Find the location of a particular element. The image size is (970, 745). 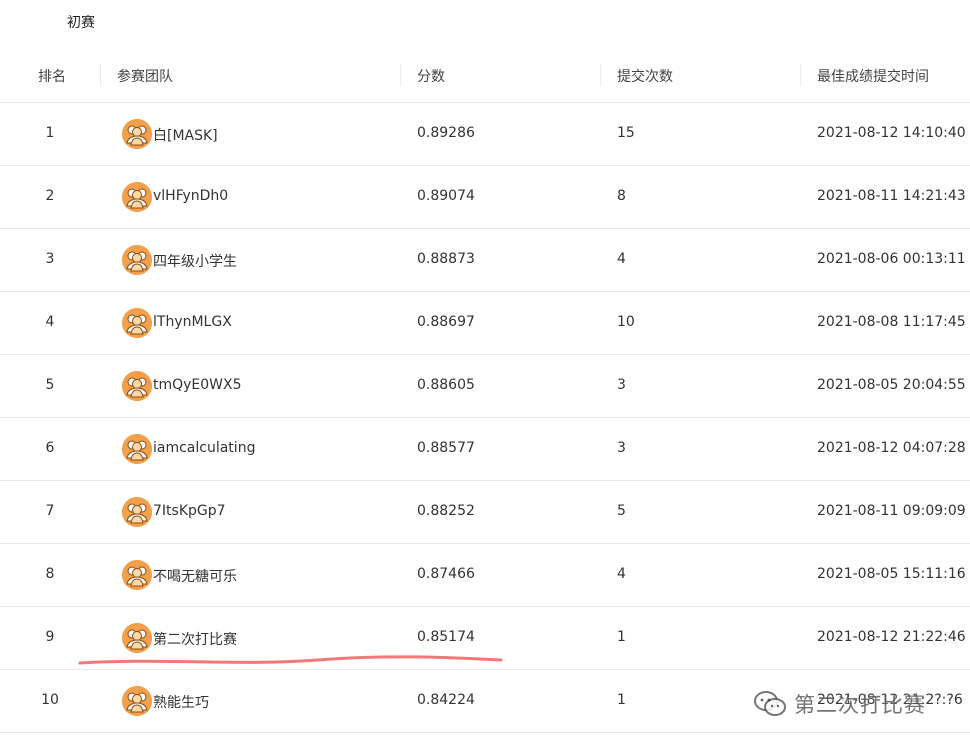

submissions-cell: 8 is located at coordinates (621, 196).